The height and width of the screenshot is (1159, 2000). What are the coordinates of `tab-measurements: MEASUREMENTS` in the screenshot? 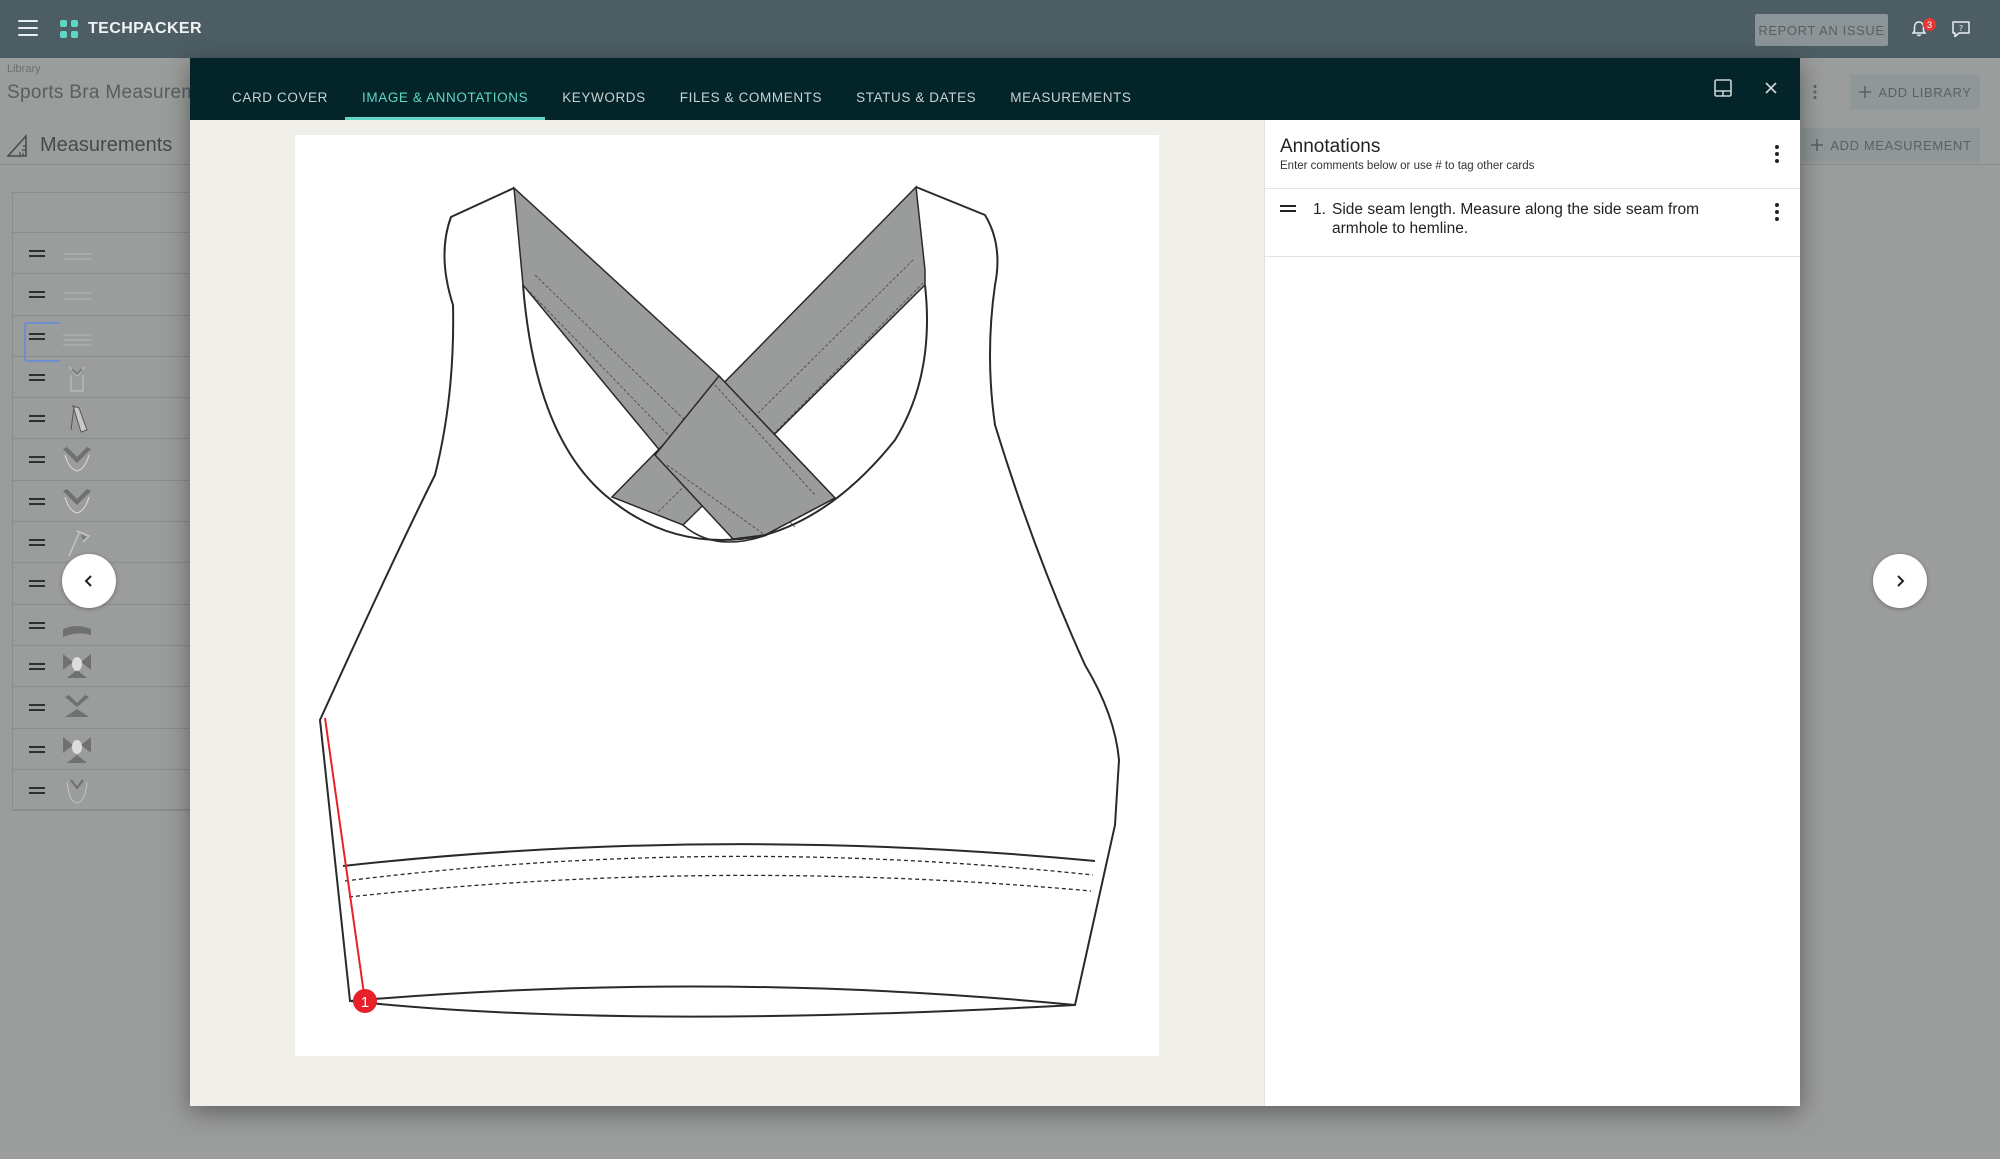 It's located at (1070, 89).